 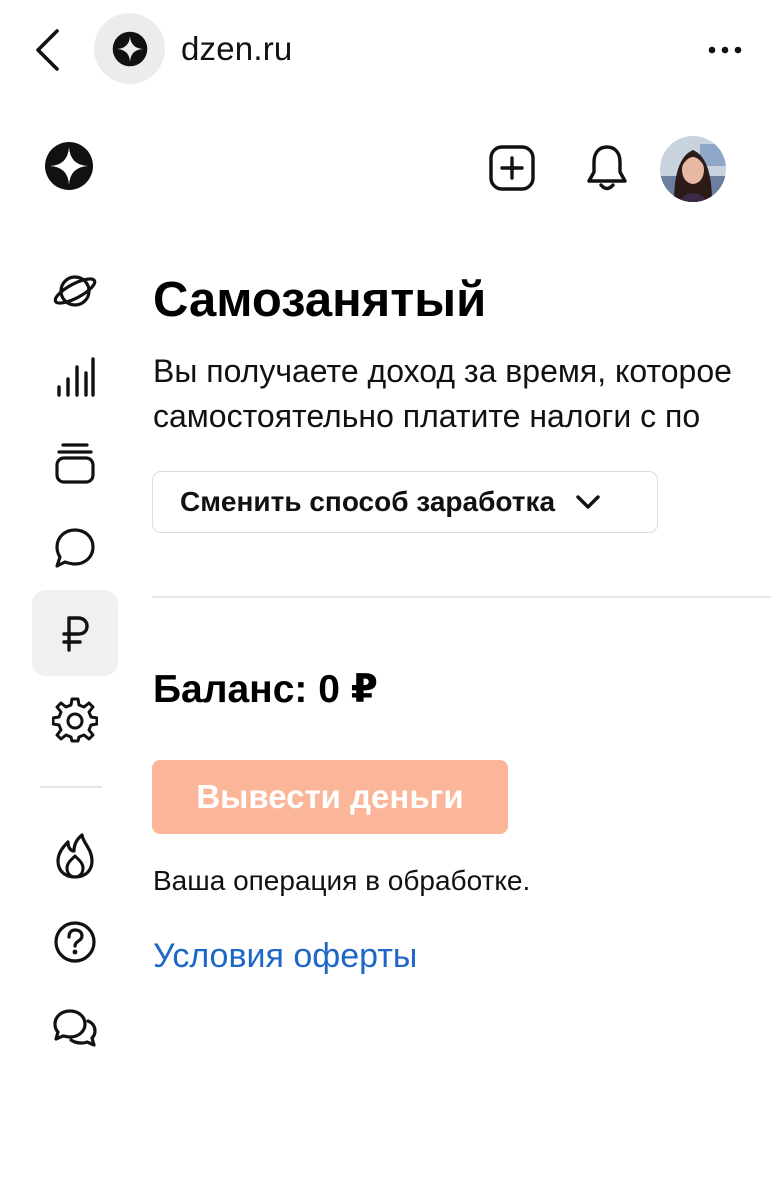 I want to click on flame-icon, so click(x=75, y=856).